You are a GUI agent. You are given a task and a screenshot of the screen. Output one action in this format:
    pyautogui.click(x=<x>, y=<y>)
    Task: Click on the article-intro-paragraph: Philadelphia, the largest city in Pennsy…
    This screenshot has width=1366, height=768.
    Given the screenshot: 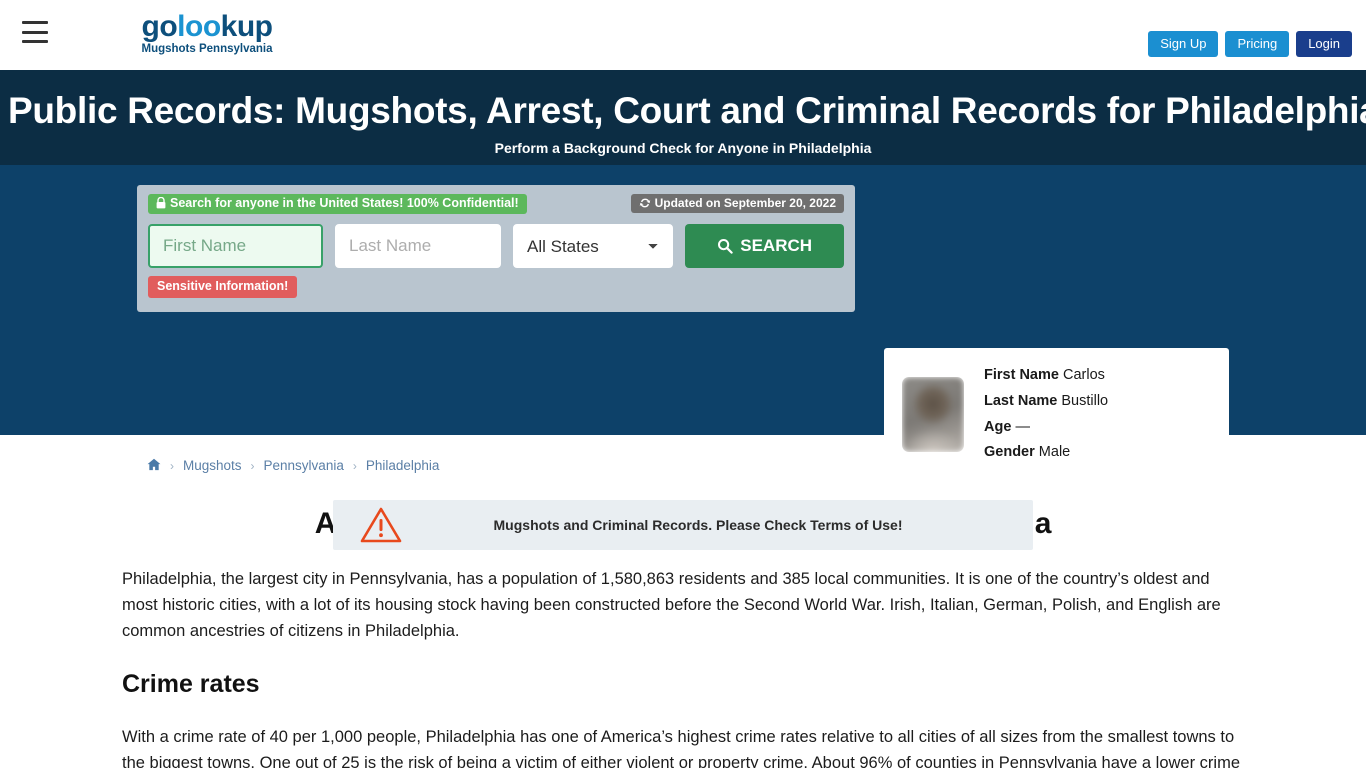 What is the action you would take?
    pyautogui.click(x=671, y=604)
    